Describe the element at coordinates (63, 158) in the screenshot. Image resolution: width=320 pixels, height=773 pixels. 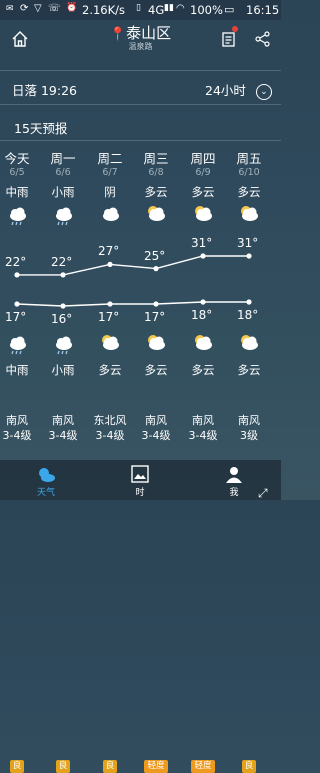
I see `forecast-day-label: 周一` at that location.